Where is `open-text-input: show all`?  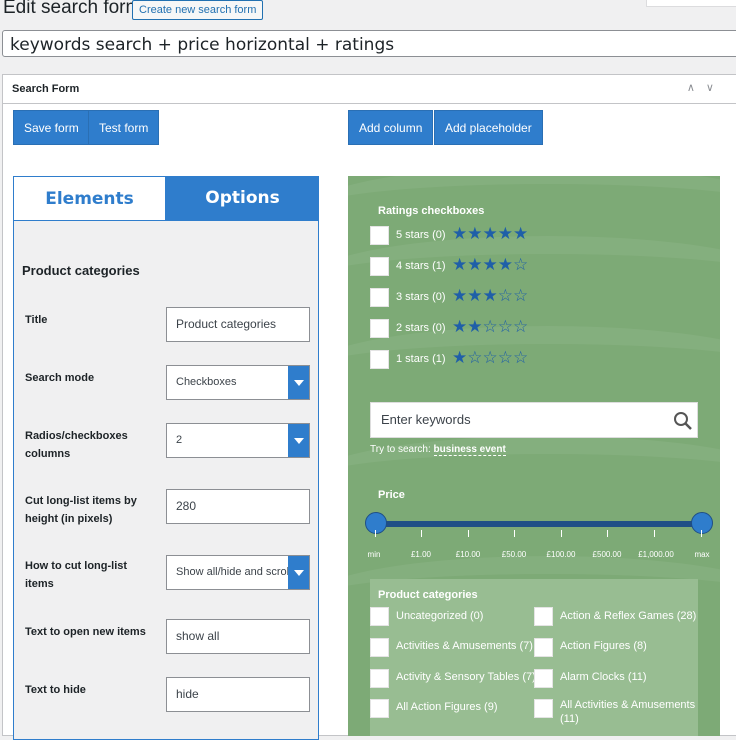 open-text-input: show all is located at coordinates (238, 636).